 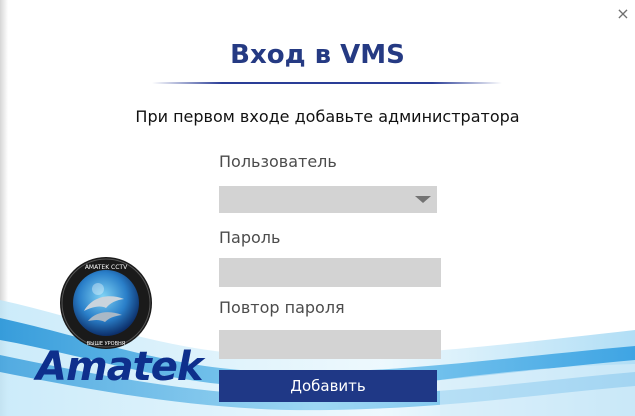 I want to click on username-label: Пользователь, so click(x=278, y=161).